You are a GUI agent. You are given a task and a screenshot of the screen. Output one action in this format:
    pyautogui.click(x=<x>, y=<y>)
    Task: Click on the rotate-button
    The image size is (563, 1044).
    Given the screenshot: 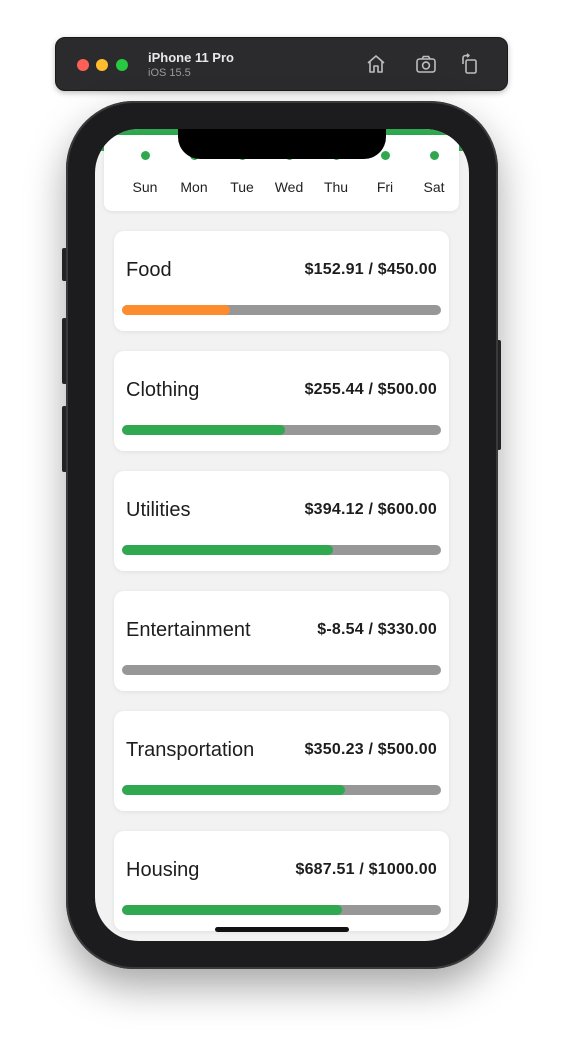 What is the action you would take?
    pyautogui.click(x=470, y=64)
    